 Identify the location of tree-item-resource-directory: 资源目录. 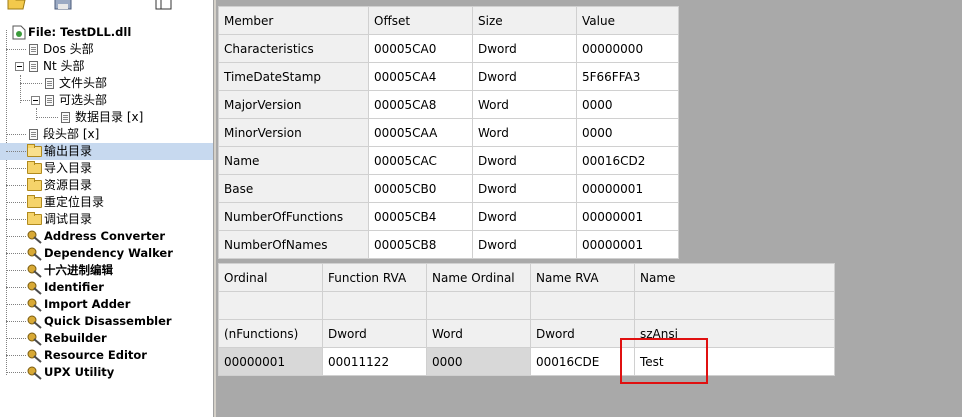
(106, 185).